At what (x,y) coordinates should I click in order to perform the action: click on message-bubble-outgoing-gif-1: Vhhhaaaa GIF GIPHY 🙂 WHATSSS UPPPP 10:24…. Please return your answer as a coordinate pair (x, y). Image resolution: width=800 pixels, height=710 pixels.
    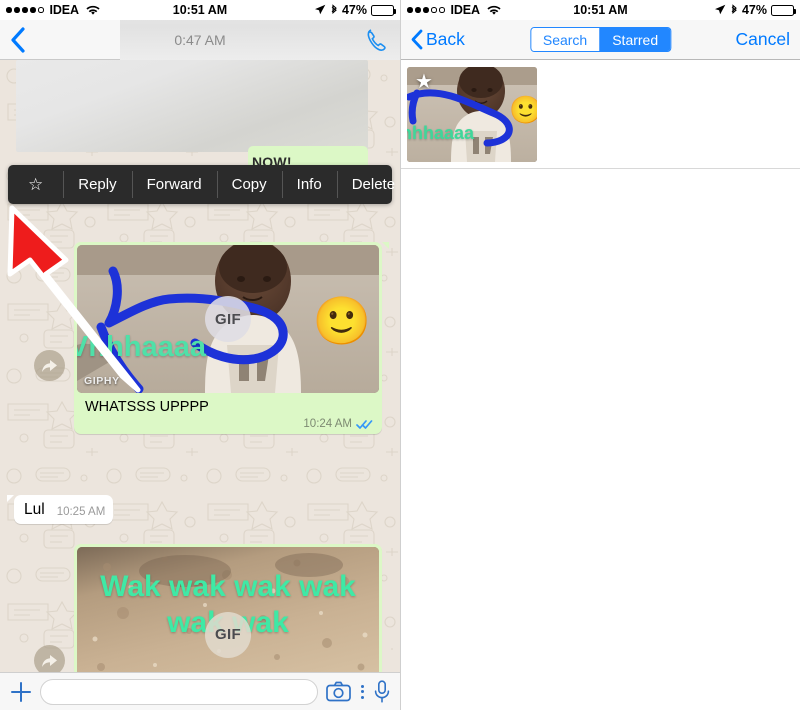
    Looking at the image, I should click on (231, 338).